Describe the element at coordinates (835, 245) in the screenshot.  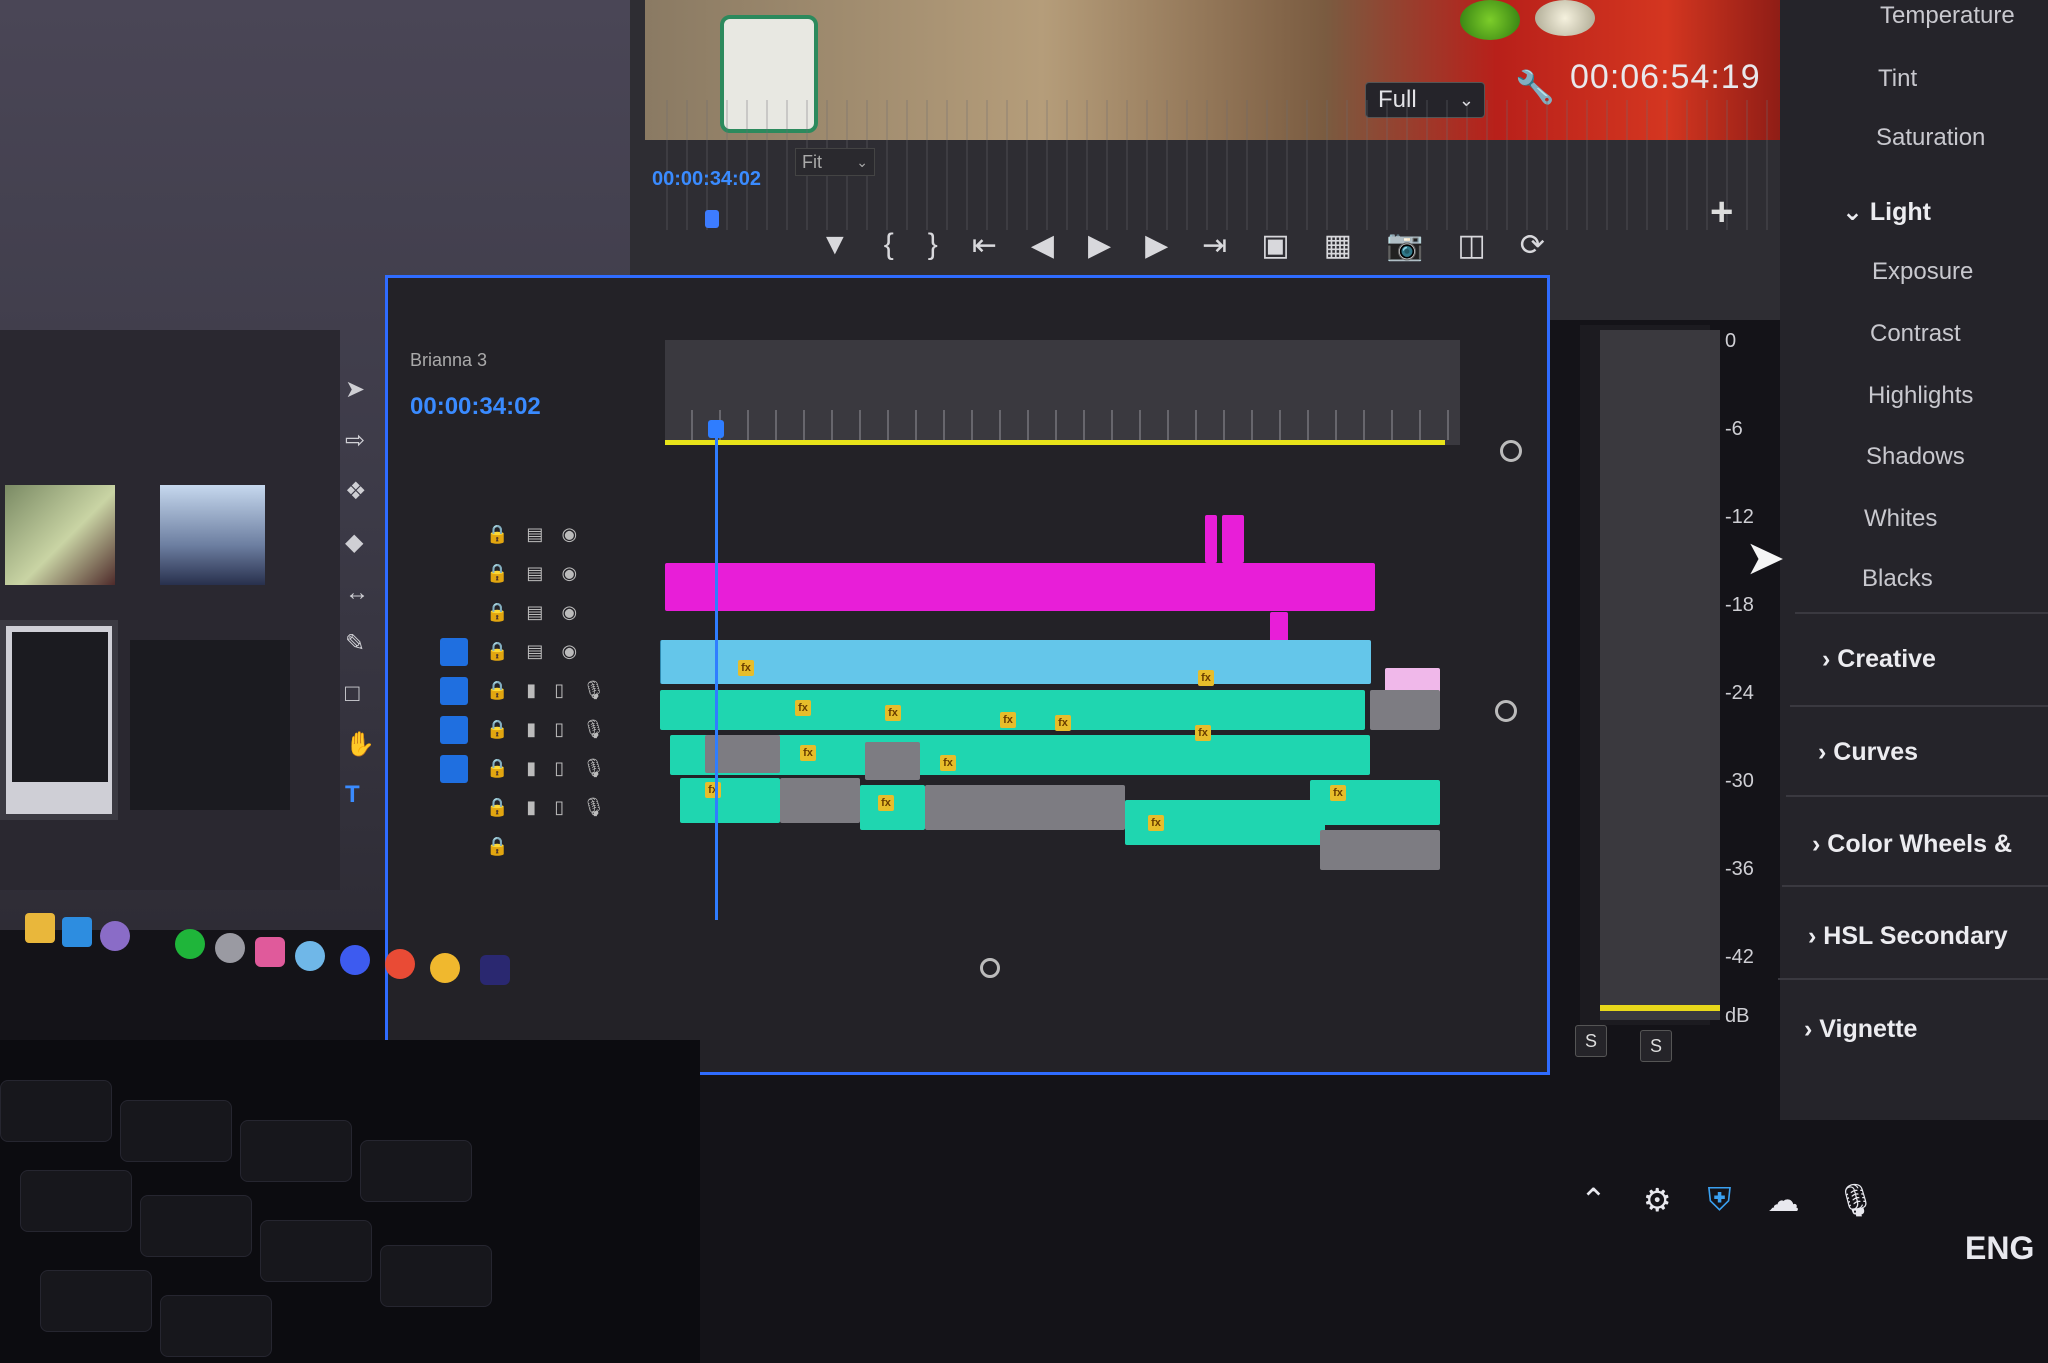
I see `add-marker-icon: ▼` at that location.